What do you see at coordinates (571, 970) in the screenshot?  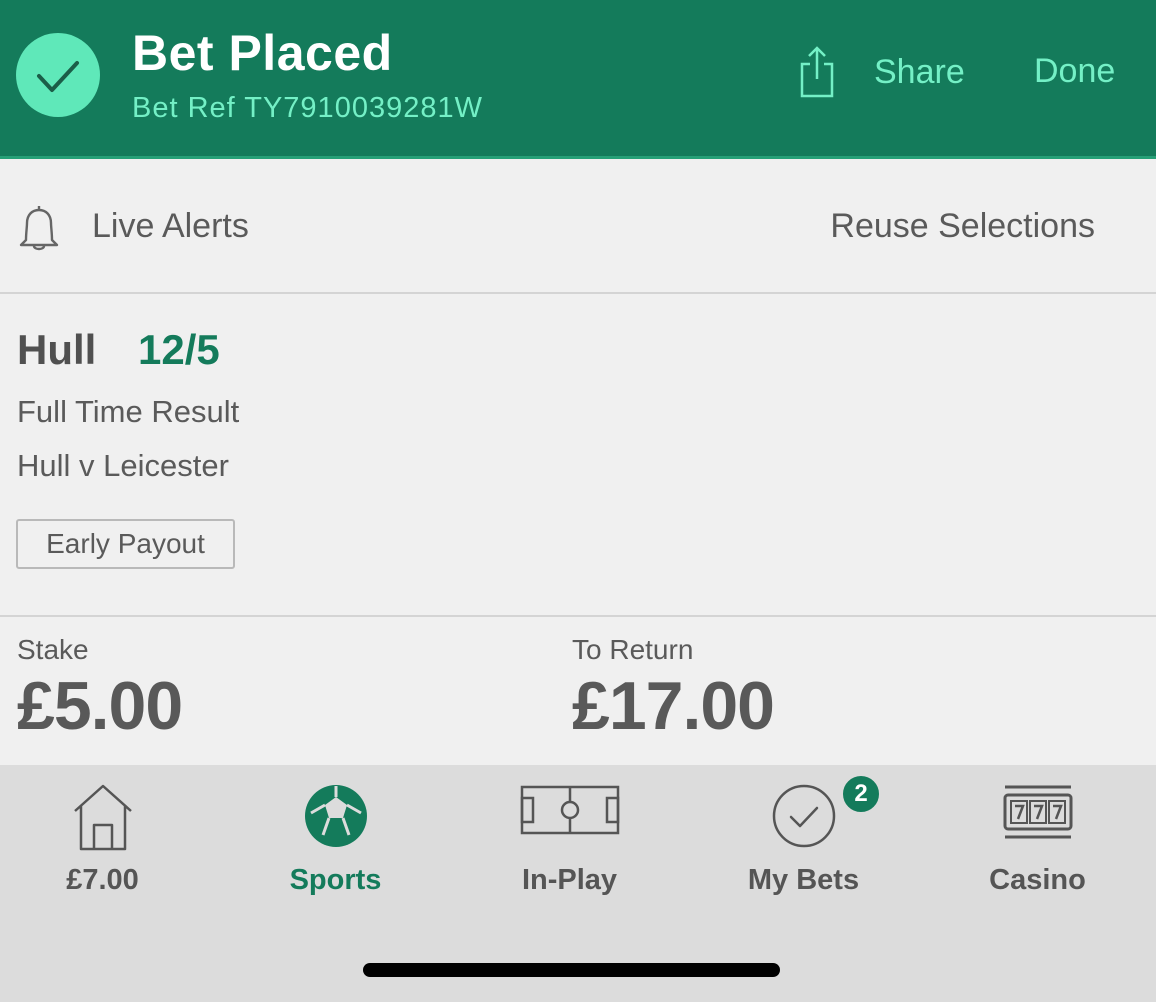 I see `home-indicator` at bounding box center [571, 970].